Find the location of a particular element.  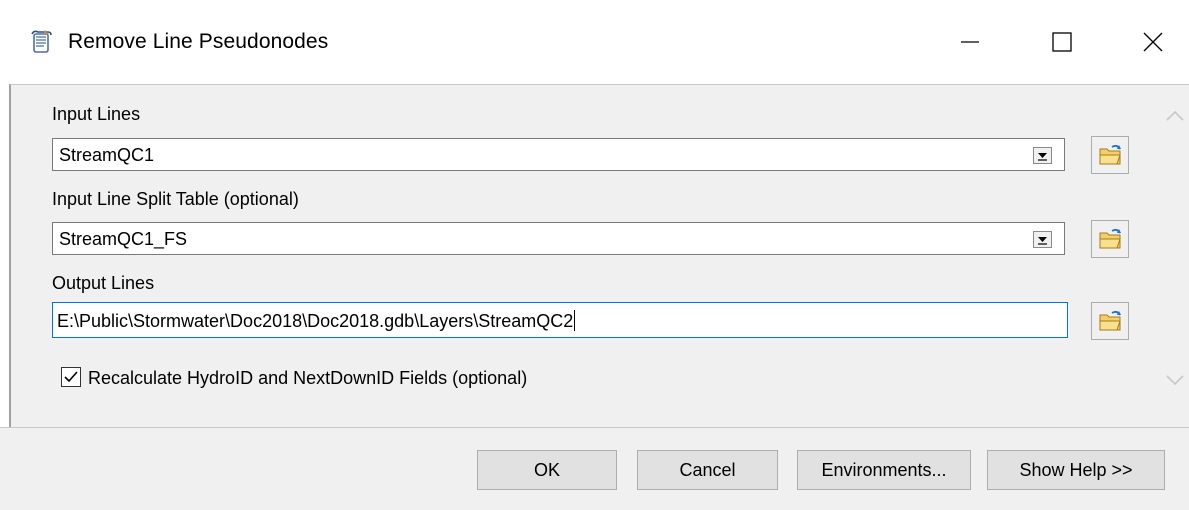

split-table-dropdown-button is located at coordinates (1042, 239).